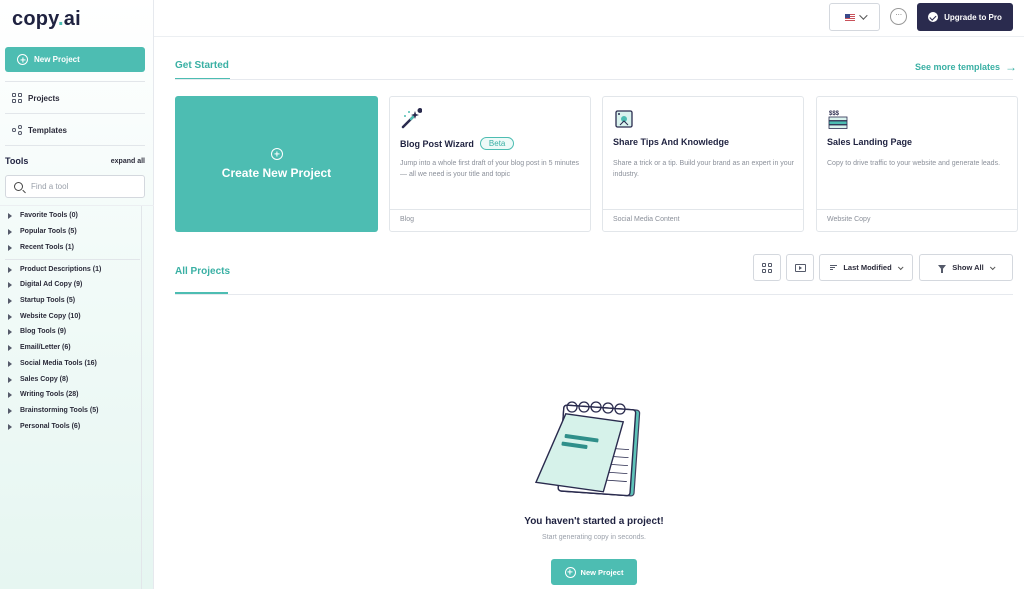 Image resolution: width=1024 pixels, height=589 pixels. I want to click on language-selector, so click(854, 17).